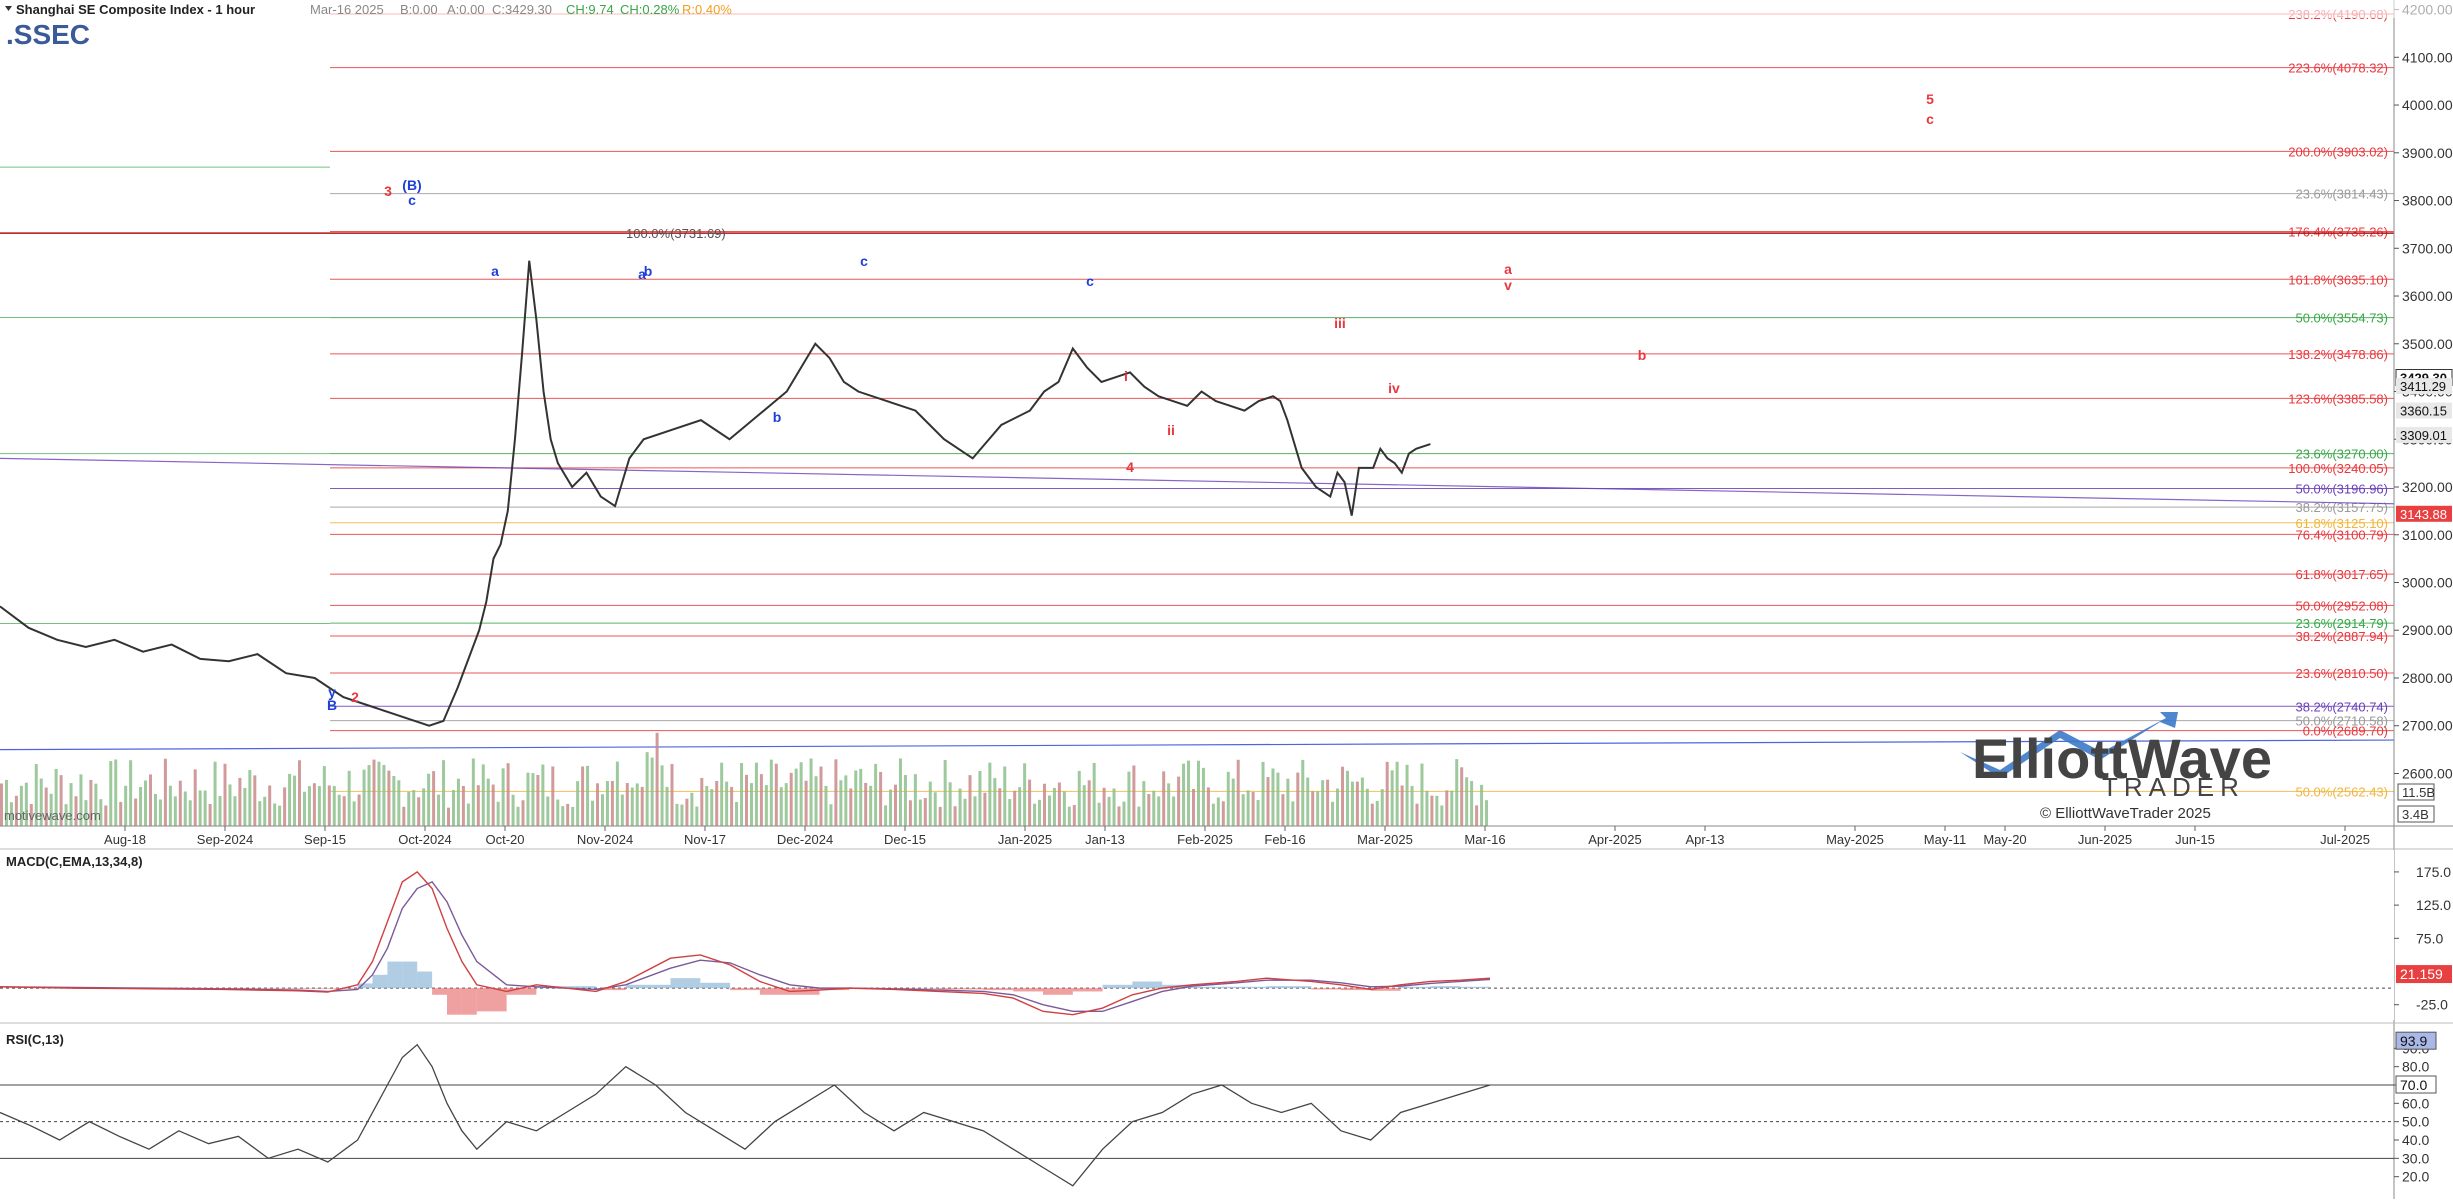  Describe the element at coordinates (2423, 411) in the screenshot. I see `price-flag-label: 3360.15` at that location.